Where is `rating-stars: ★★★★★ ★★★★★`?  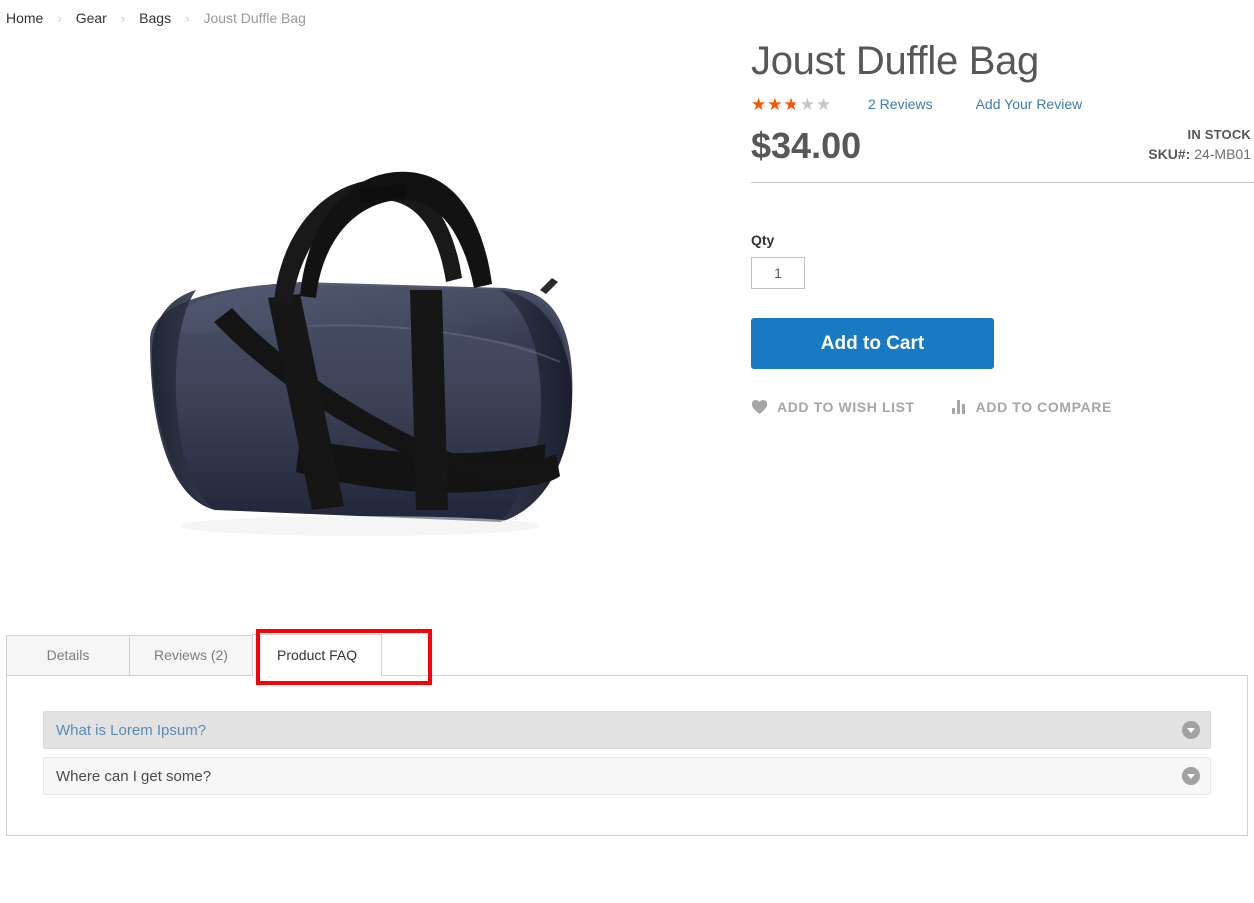
rating-stars: ★★★★★ ★★★★★ is located at coordinates (795, 104).